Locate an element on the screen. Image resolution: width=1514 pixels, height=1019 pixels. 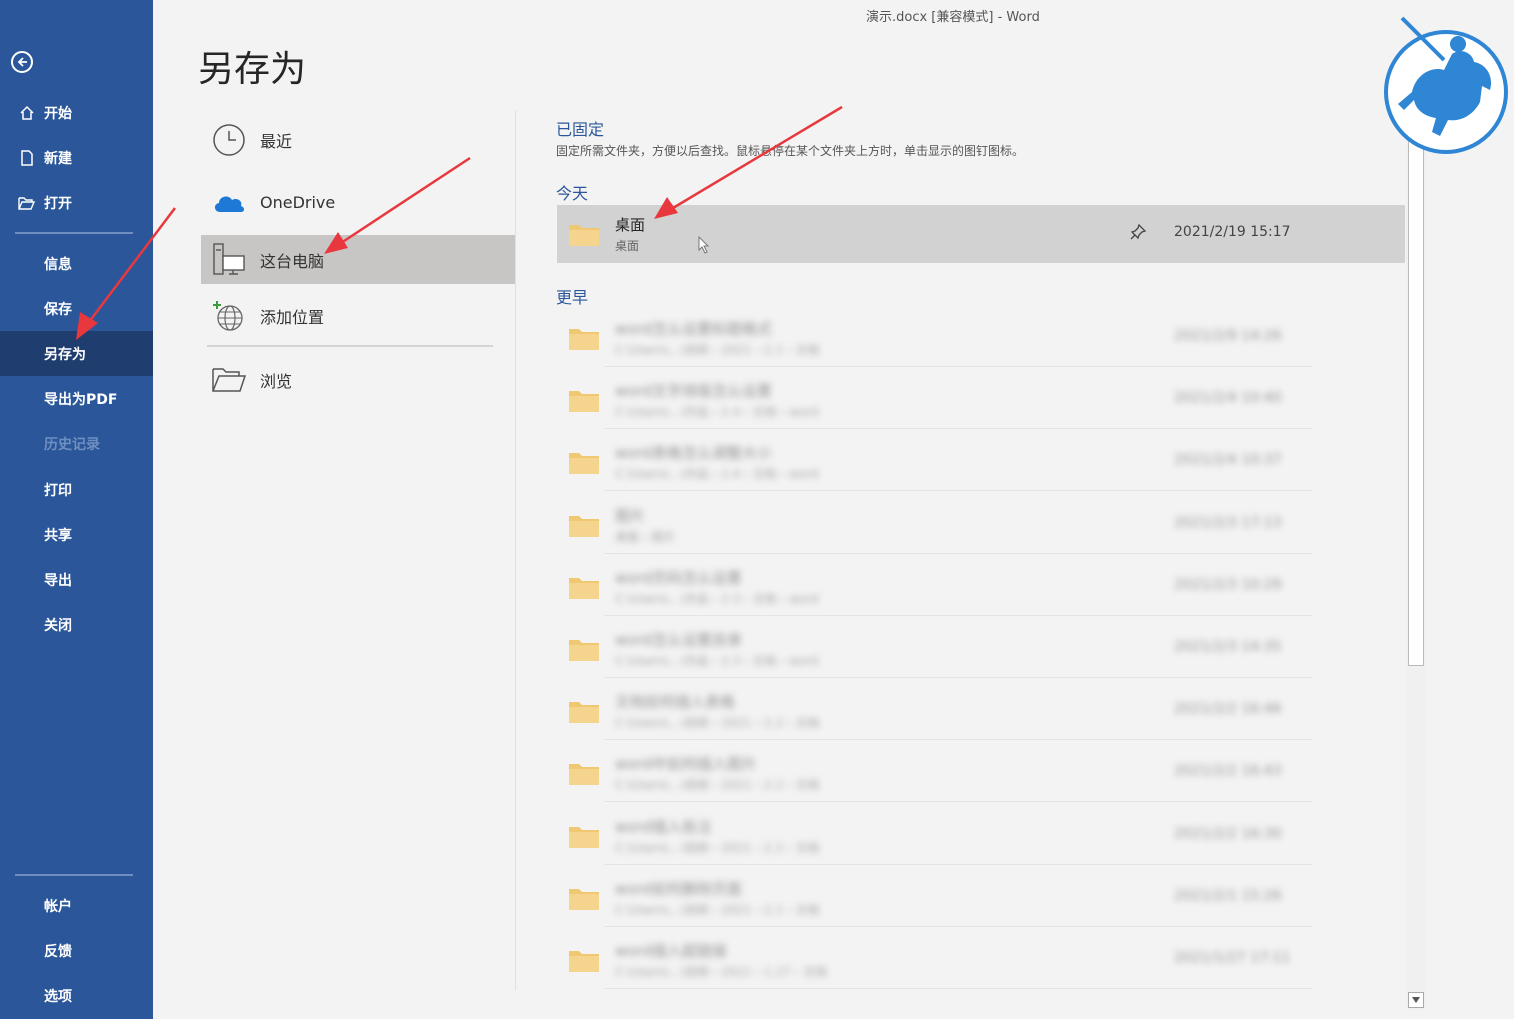
folder-date: 2021/2/4 10:40 is located at coordinates (1228, 398).